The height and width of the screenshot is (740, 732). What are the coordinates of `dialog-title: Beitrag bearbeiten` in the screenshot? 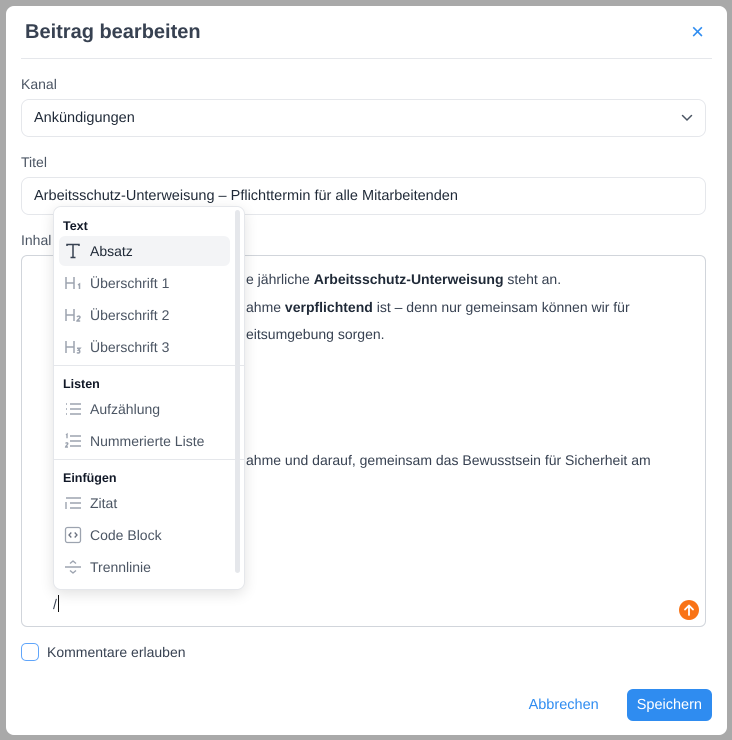 It's located at (113, 32).